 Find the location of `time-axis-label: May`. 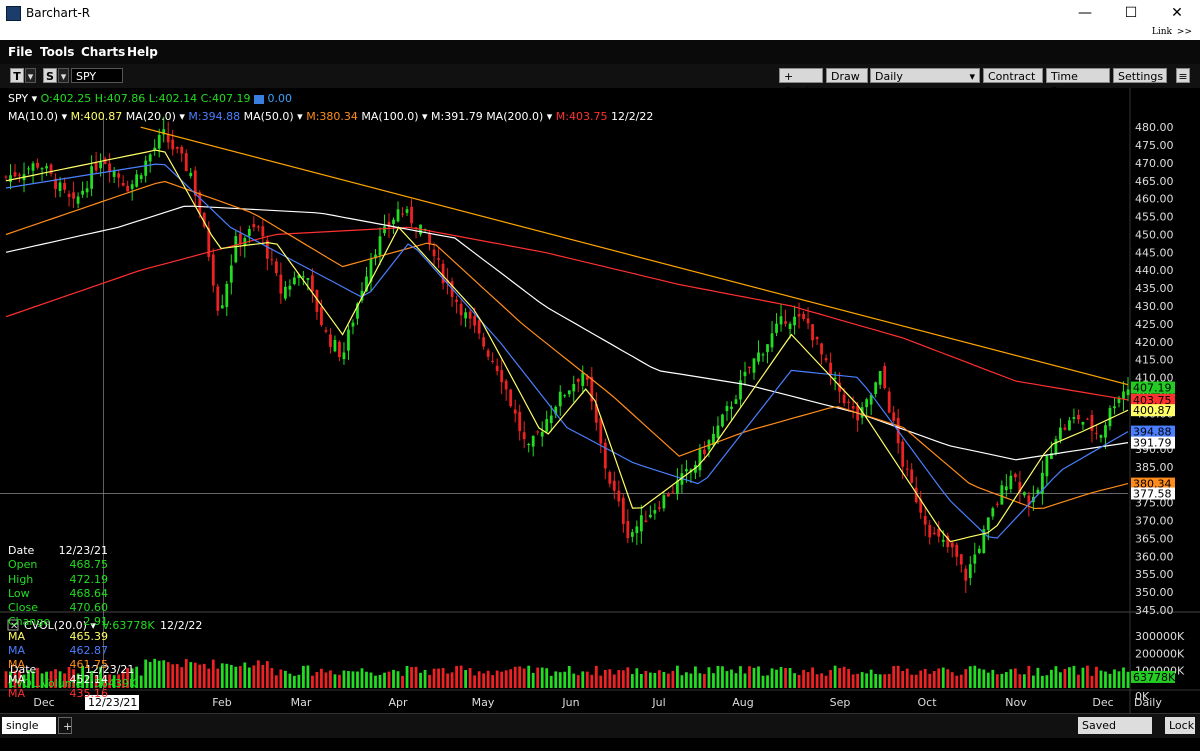

time-axis-label: May is located at coordinates (483, 702).